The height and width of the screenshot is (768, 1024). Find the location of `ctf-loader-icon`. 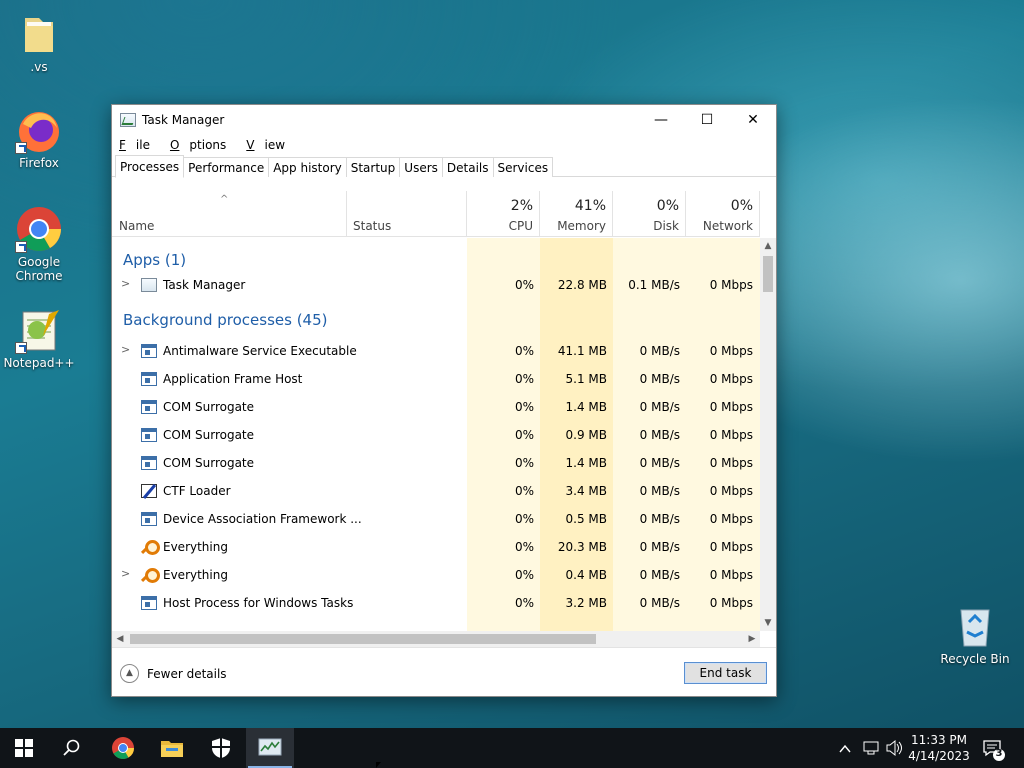

ctf-loader-icon is located at coordinates (149, 491).